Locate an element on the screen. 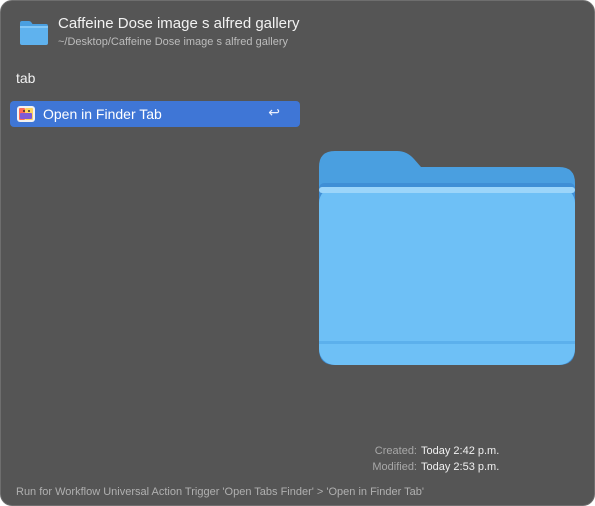 Image resolution: width=595 pixels, height=506 pixels. modified-label: Modified: is located at coordinates (394, 467).